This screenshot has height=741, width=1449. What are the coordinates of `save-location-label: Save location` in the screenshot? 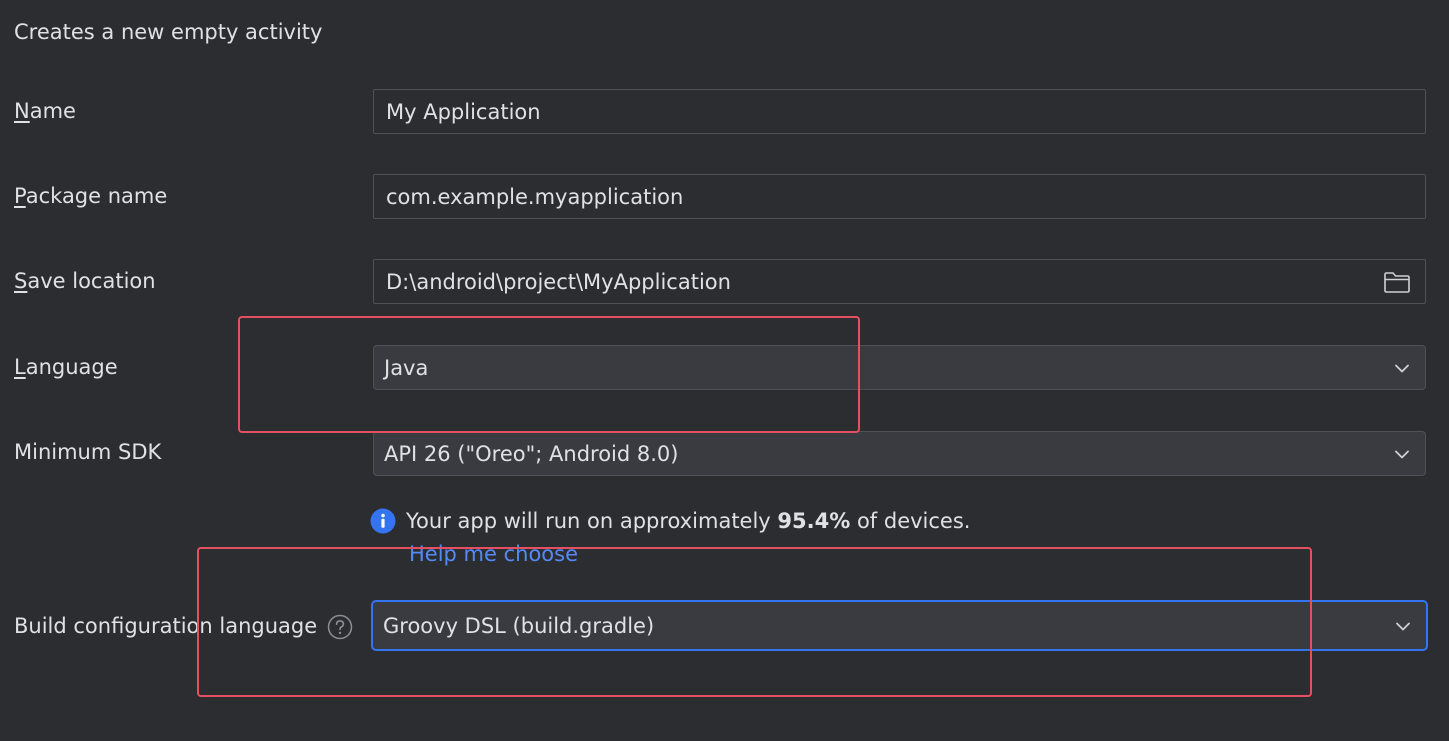 It's located at (85, 281).